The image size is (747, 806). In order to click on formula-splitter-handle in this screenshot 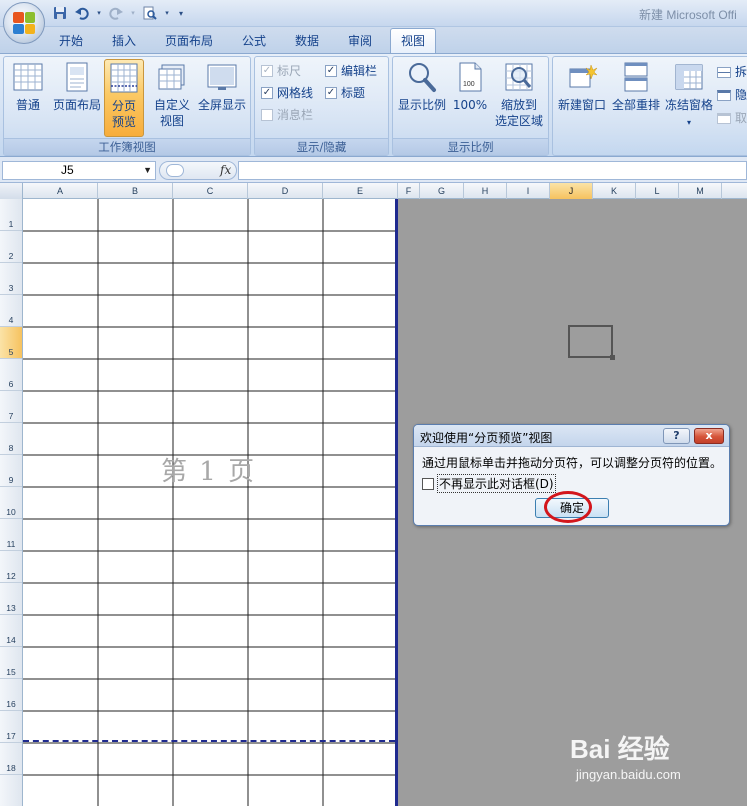, I will do `click(175, 170)`.